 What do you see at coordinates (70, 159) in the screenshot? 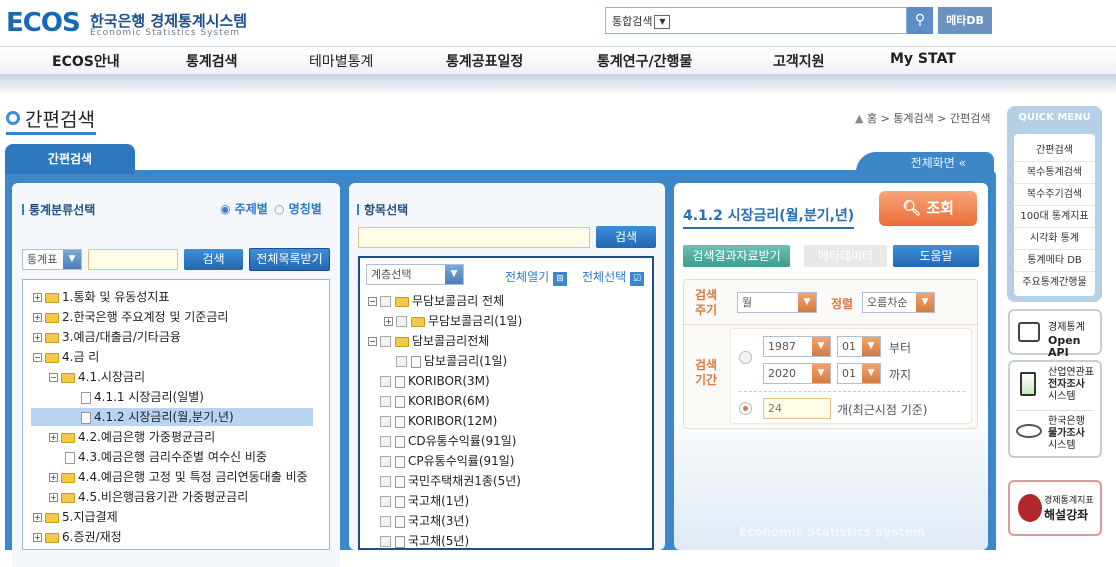
I see `tab-simple-search: 간편검색` at bounding box center [70, 159].